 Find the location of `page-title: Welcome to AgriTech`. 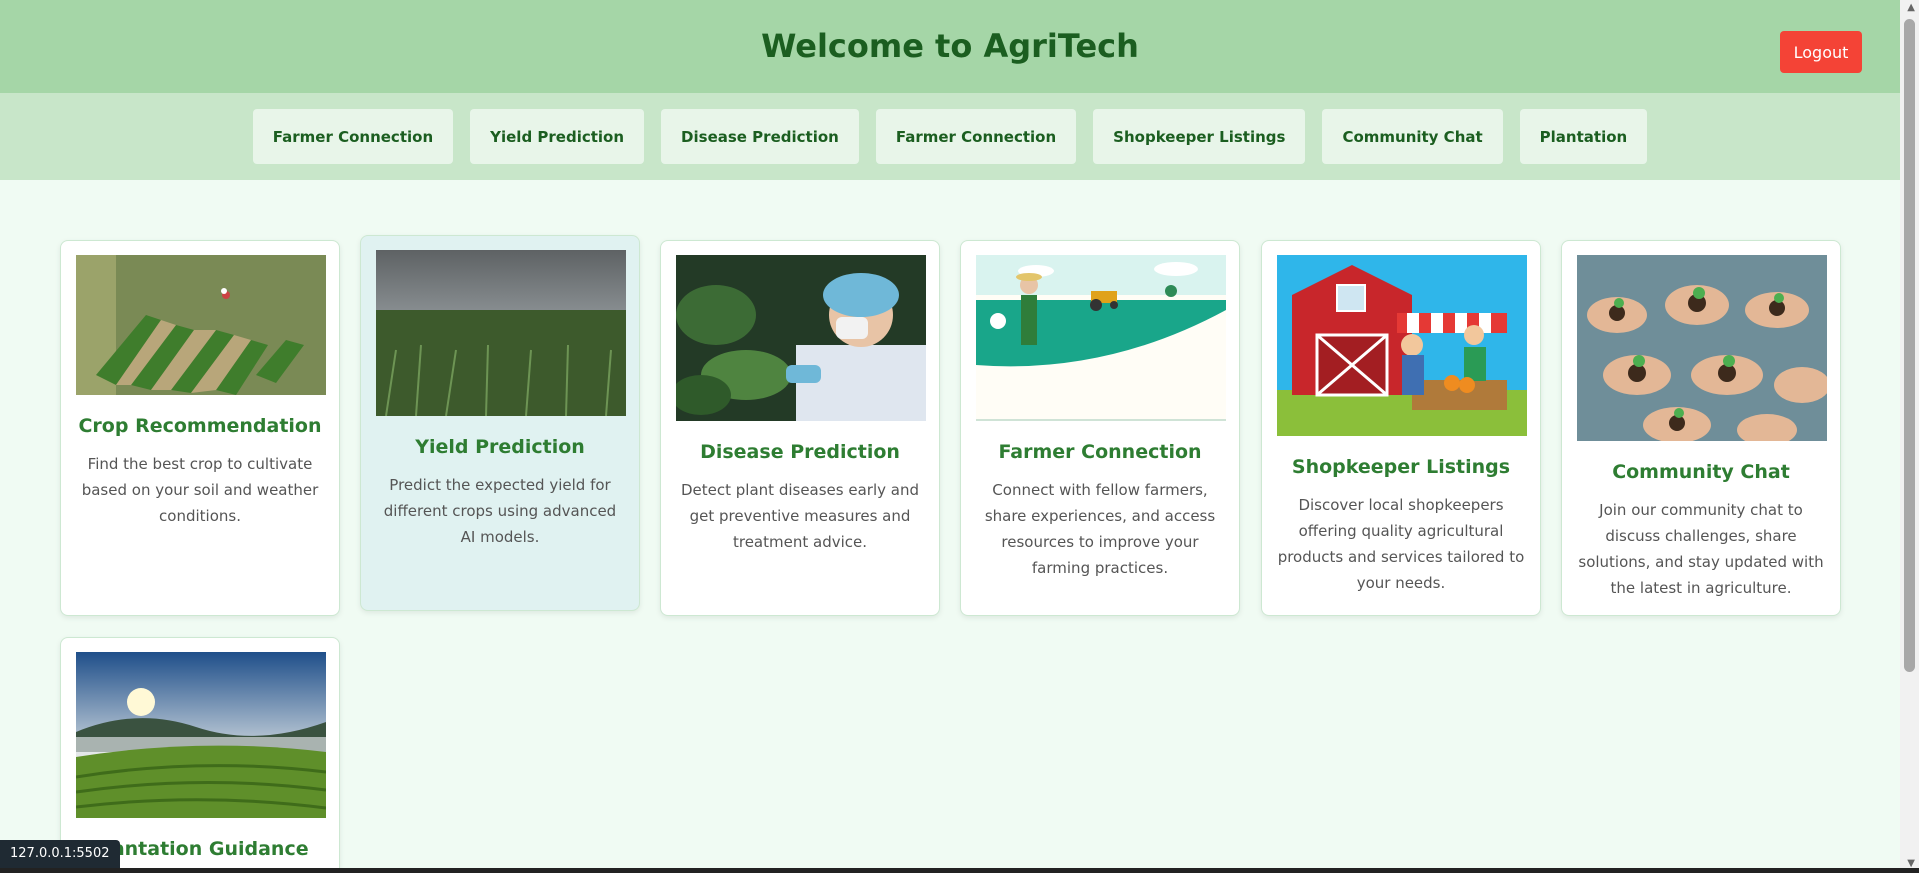

page-title: Welcome to AgriTech is located at coordinates (950, 46).